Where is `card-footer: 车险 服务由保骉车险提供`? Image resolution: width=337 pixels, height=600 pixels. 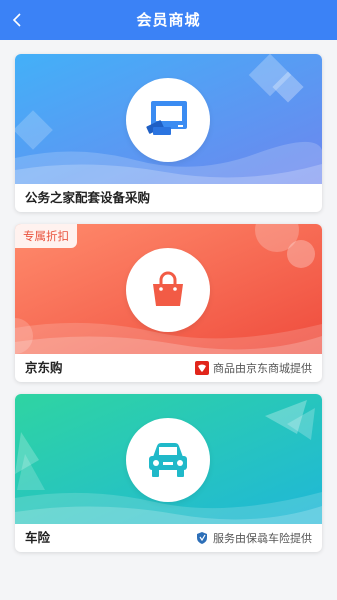 card-footer: 车险 服务由保骉车险提供 is located at coordinates (168, 538).